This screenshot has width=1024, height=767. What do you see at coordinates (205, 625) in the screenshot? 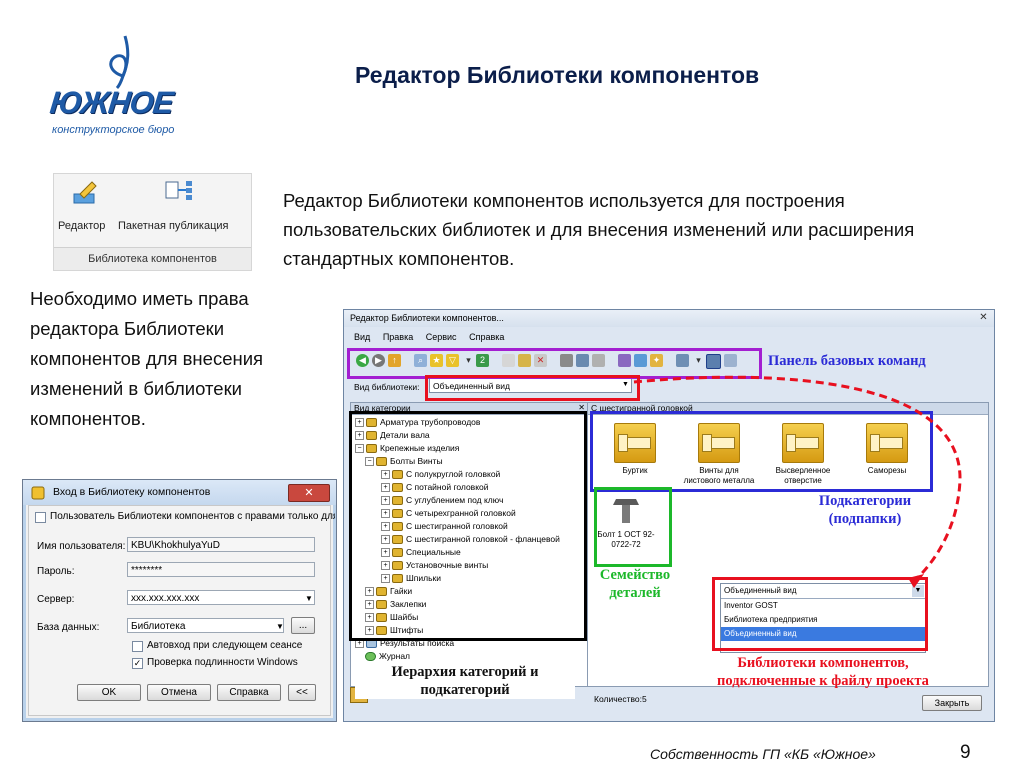
I see `database-select: Библиотека` at bounding box center [205, 625].